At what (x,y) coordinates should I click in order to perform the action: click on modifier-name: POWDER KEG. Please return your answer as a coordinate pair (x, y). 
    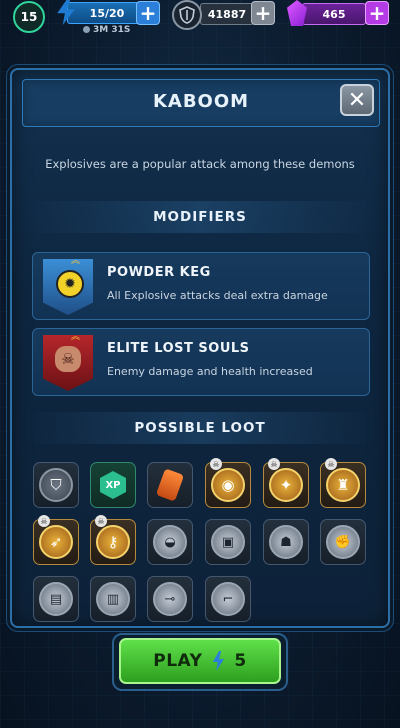
    Looking at the image, I should click on (159, 272).